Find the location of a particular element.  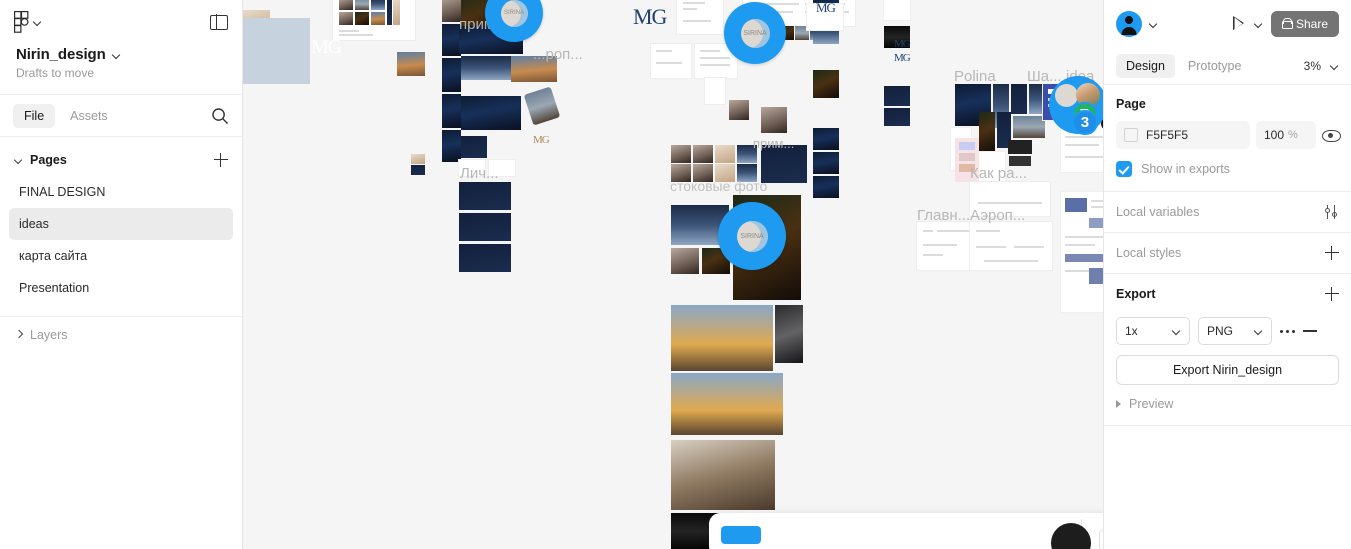

remove-export-icon is located at coordinates (1310, 331).